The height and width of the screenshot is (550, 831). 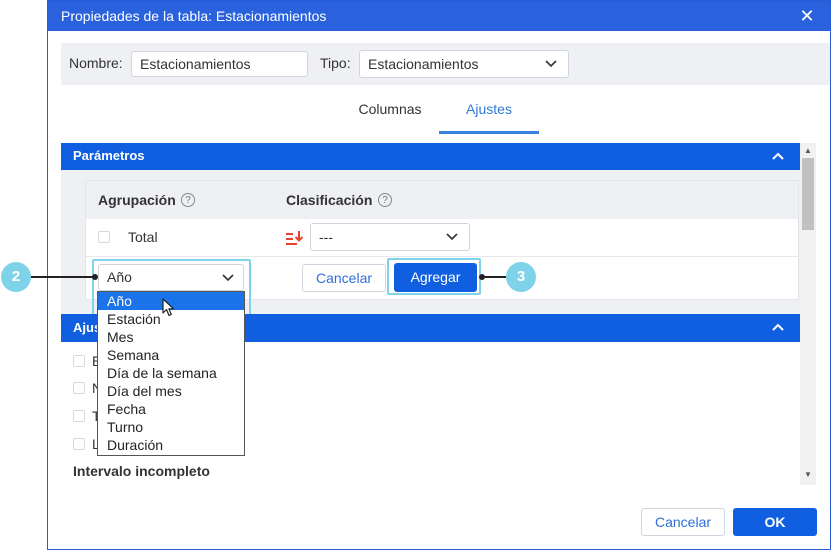 What do you see at coordinates (390, 109) in the screenshot?
I see `tab-columns: Columnas` at bounding box center [390, 109].